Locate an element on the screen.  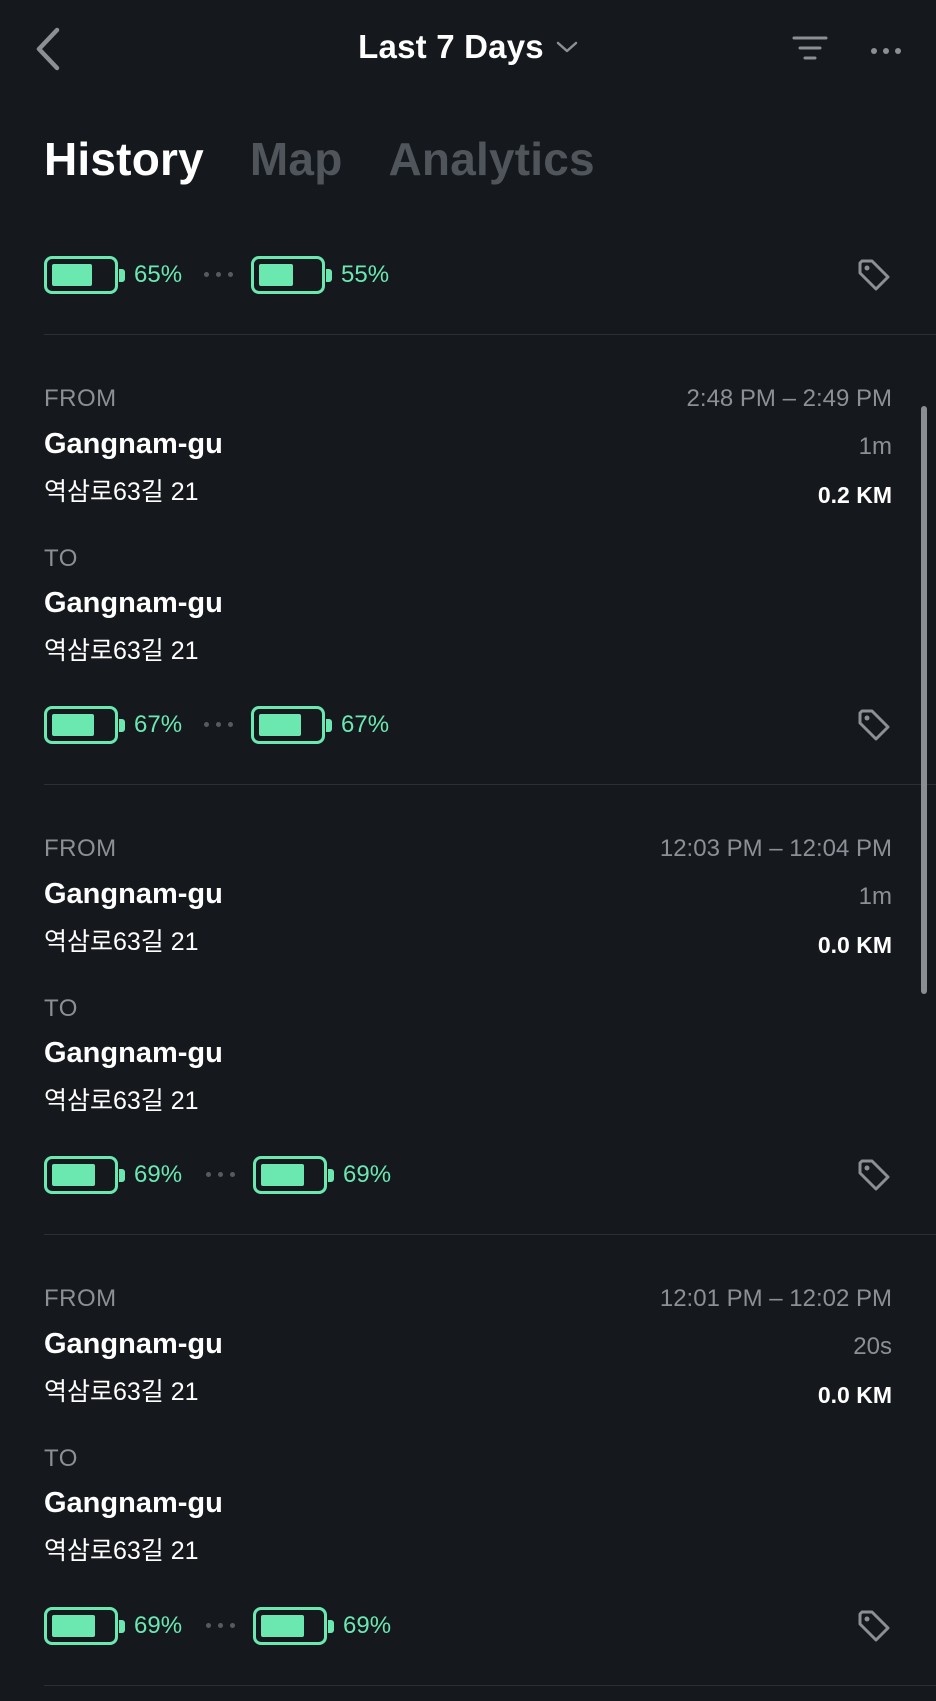
top-bar: Last 7 Days is located at coordinates (468, 50).